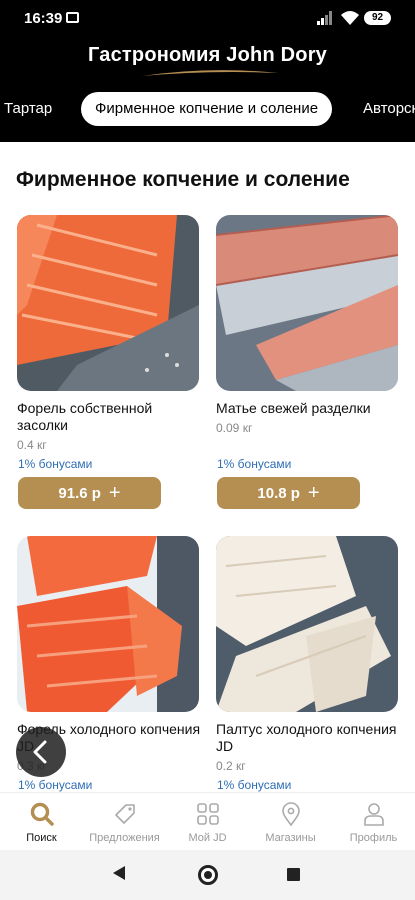  I want to click on system-home-icon, so click(208, 875).